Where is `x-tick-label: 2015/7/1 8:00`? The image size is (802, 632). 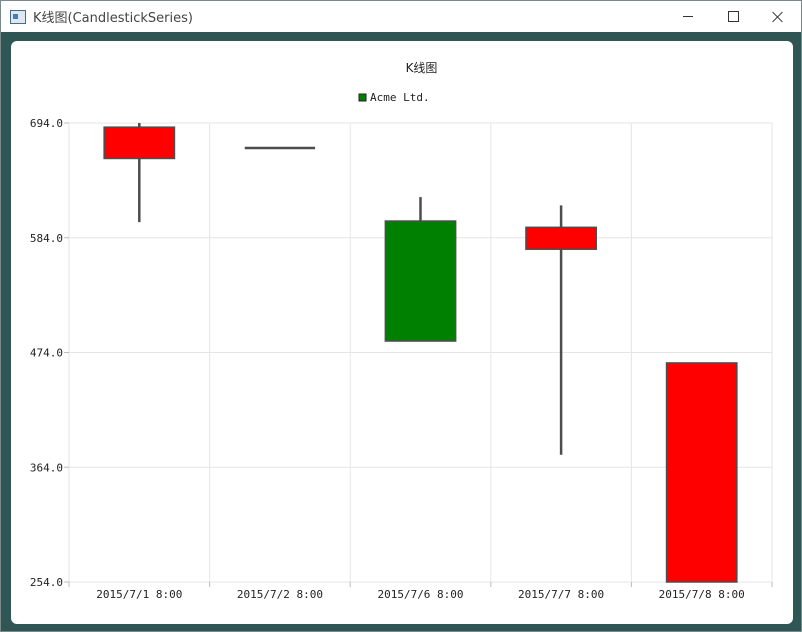
x-tick-label: 2015/7/1 8:00 is located at coordinates (139, 594).